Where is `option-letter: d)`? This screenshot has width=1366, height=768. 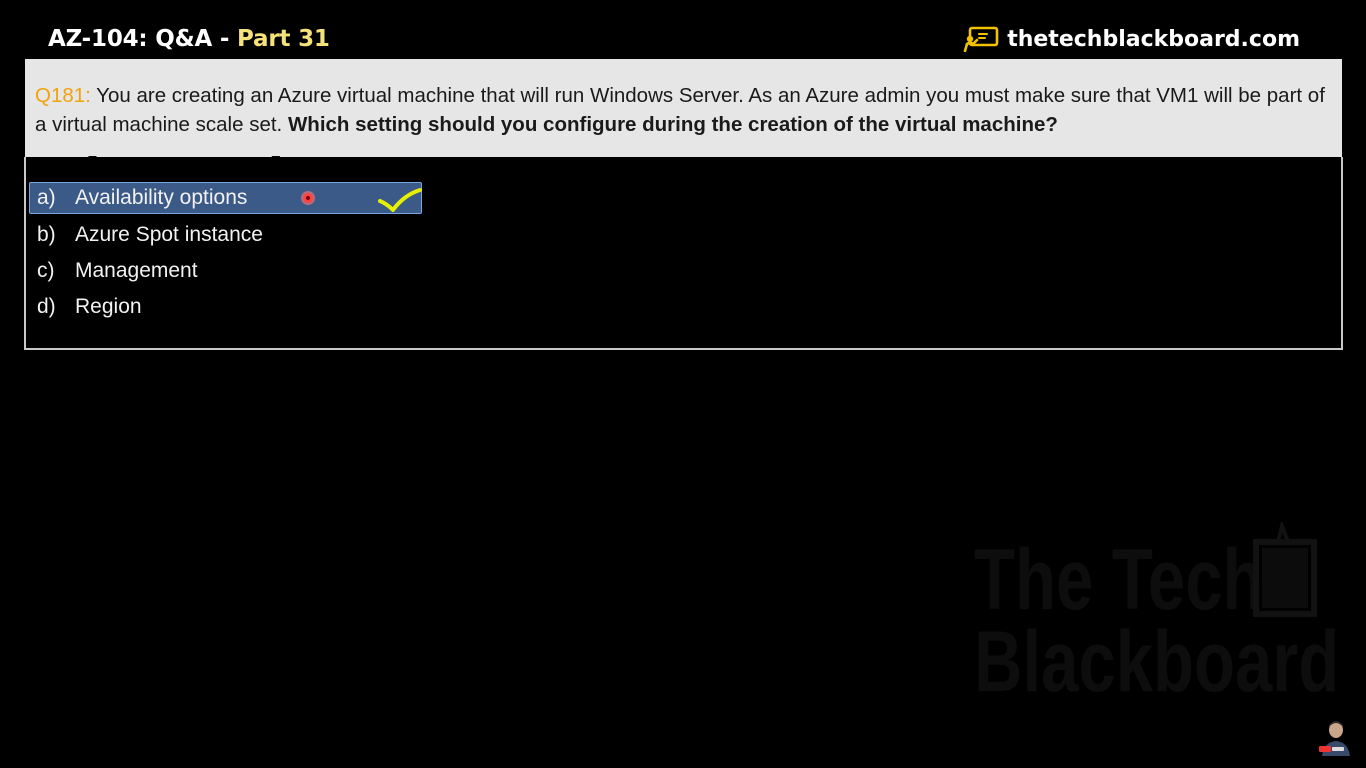
option-letter: d) is located at coordinates (46, 306).